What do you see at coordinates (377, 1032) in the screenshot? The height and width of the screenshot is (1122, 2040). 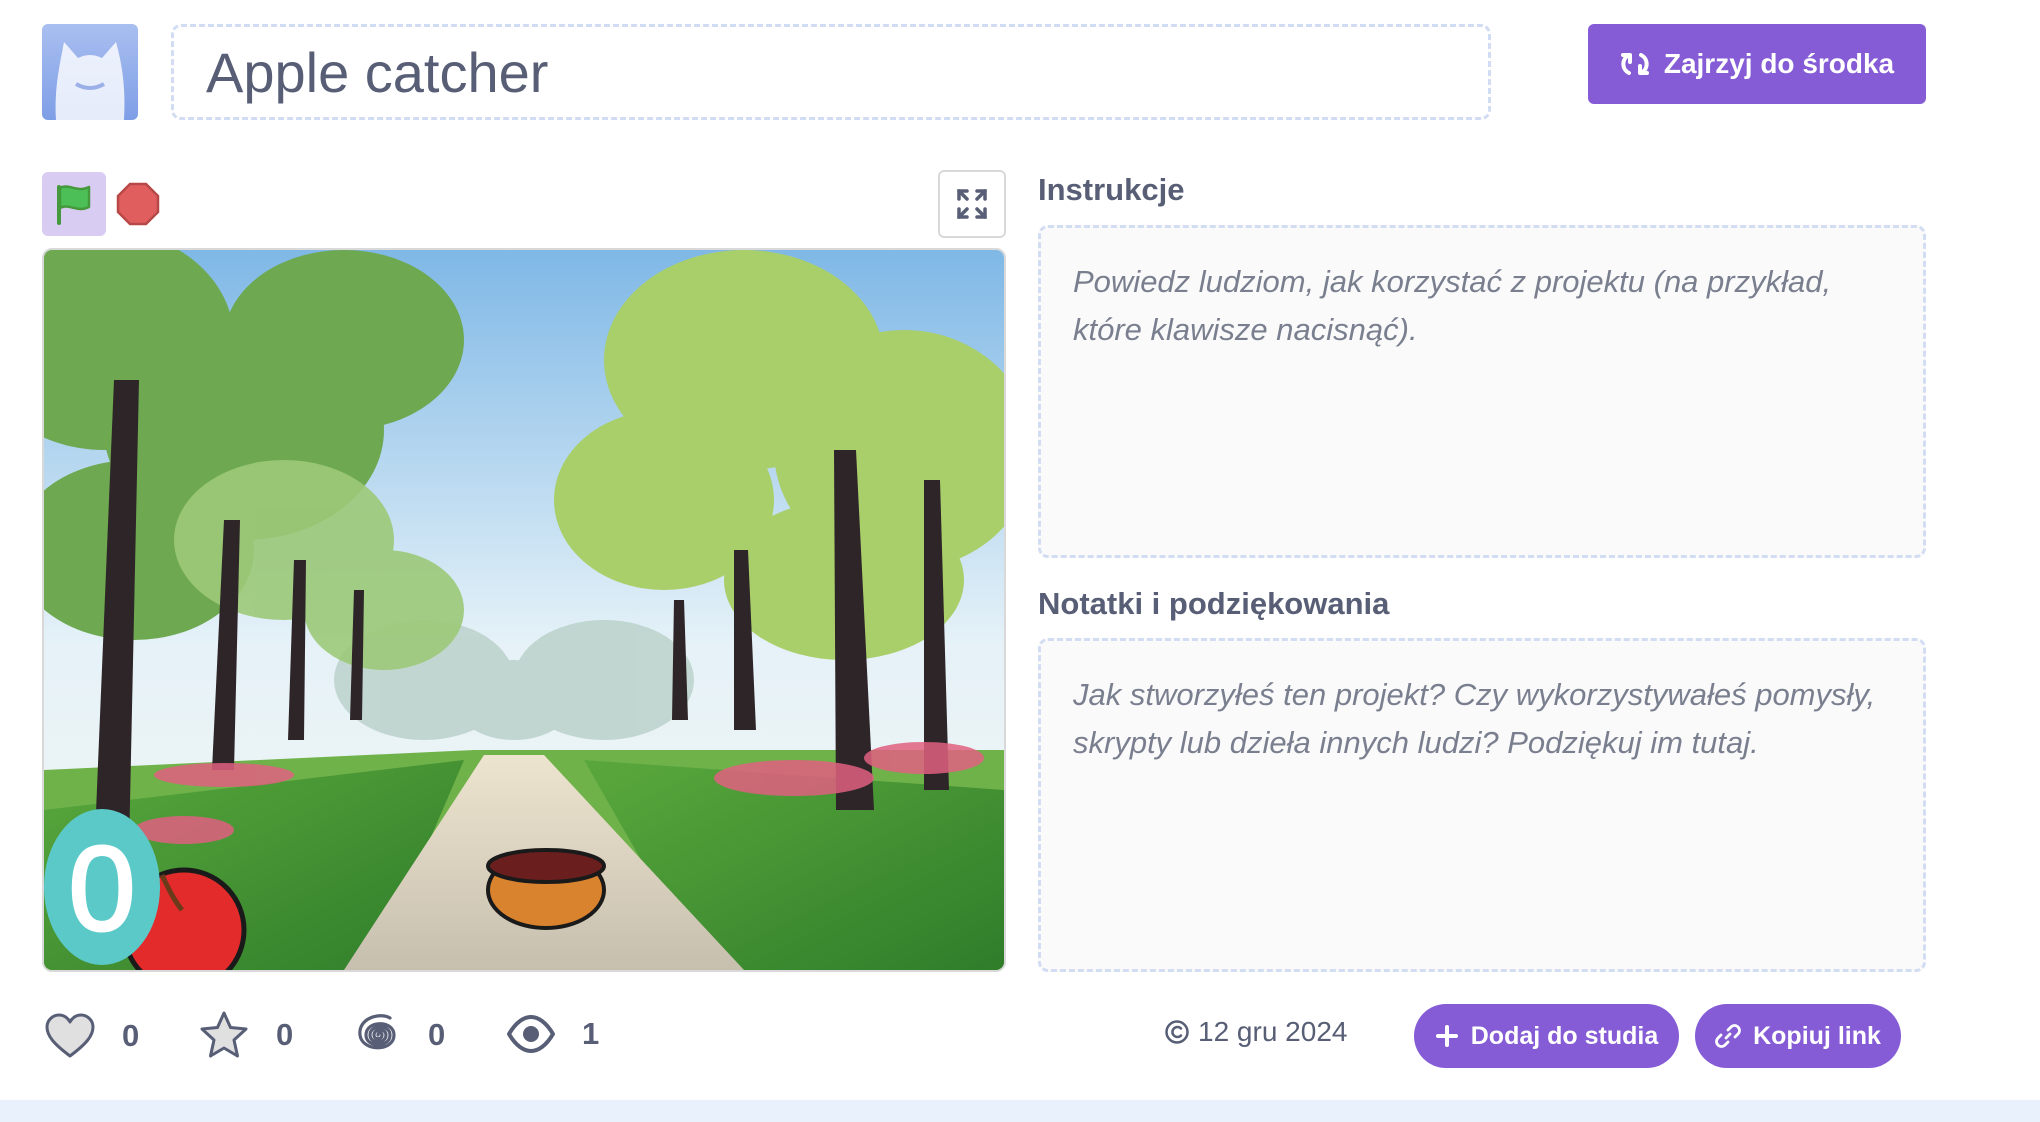 I see `remix-spiral-icon` at bounding box center [377, 1032].